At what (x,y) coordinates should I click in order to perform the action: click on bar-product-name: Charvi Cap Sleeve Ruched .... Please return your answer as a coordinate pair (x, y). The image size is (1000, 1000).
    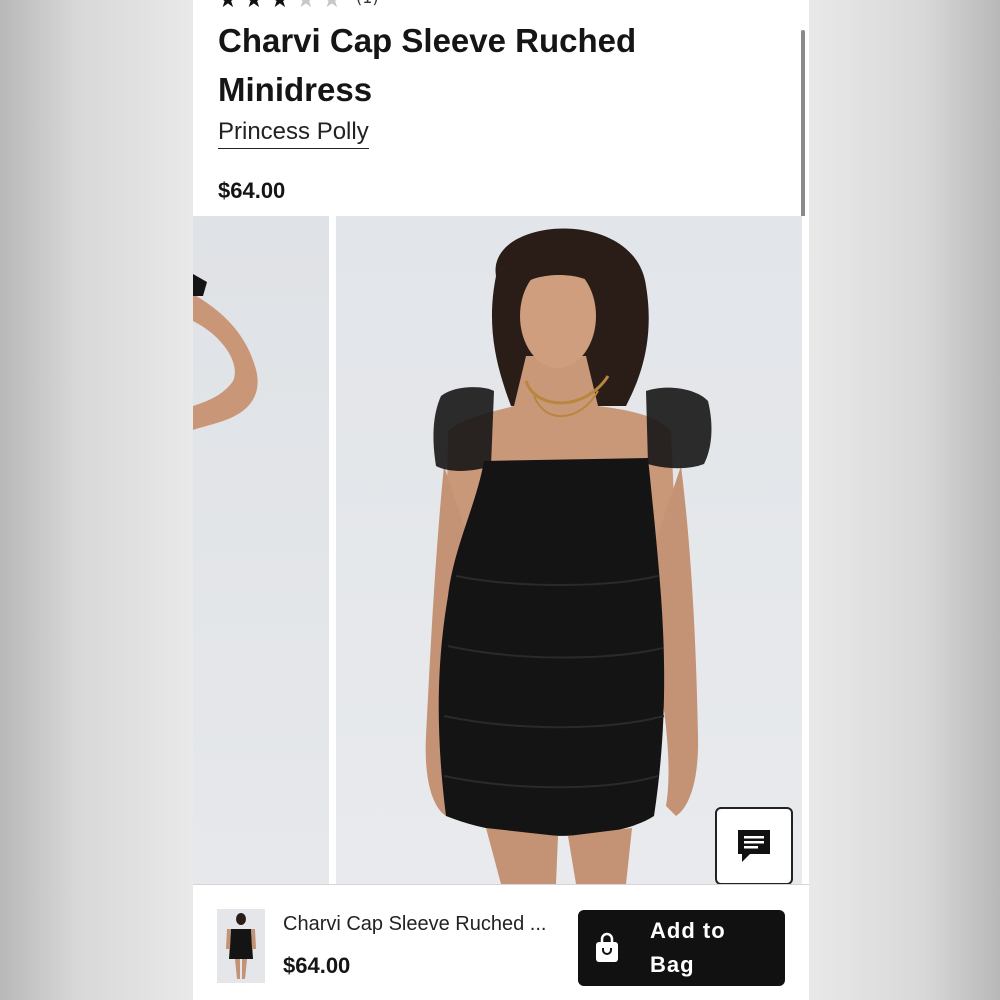
    Looking at the image, I should click on (415, 924).